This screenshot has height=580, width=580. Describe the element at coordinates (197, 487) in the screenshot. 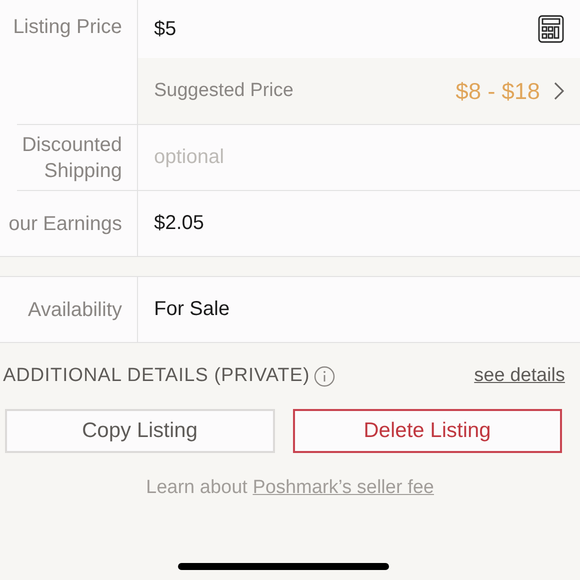

I see `footer-text: Learn about` at that location.